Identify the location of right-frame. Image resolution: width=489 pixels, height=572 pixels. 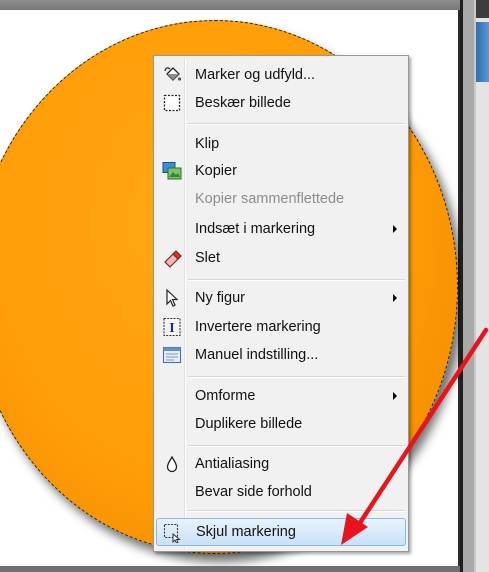
(474, 286).